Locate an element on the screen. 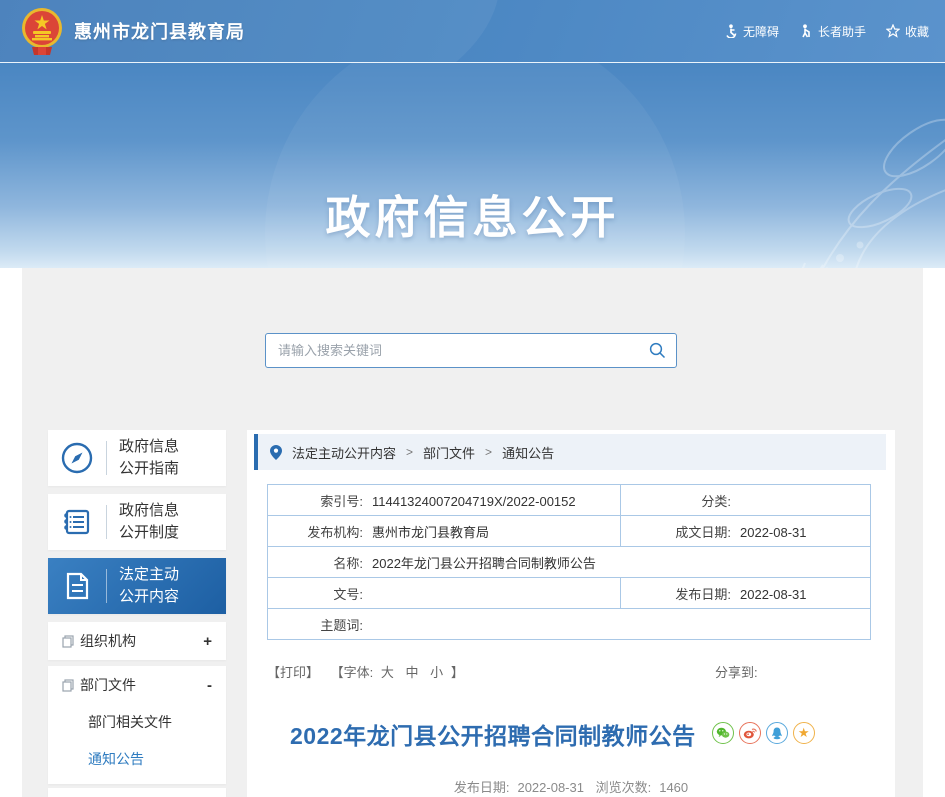 The width and height of the screenshot is (945, 797). favorite-link: 收藏 is located at coordinates (907, 31).